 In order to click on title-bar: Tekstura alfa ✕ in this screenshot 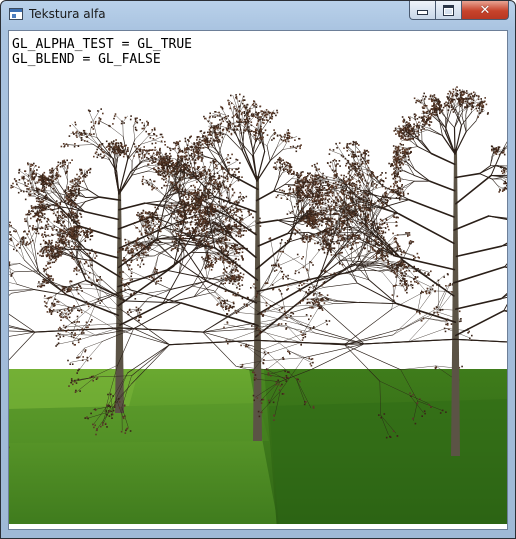, I will do `click(258, 15)`.